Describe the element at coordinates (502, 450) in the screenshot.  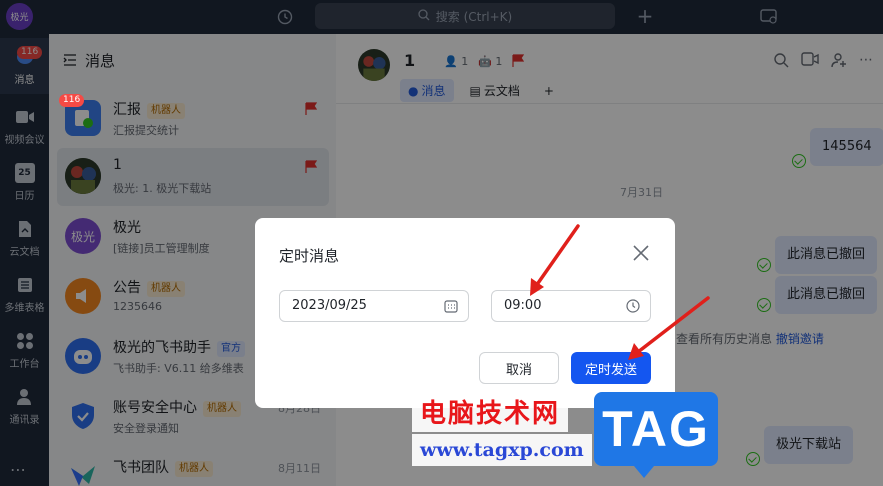
I see `watermark-url: www.tagxp.com` at that location.